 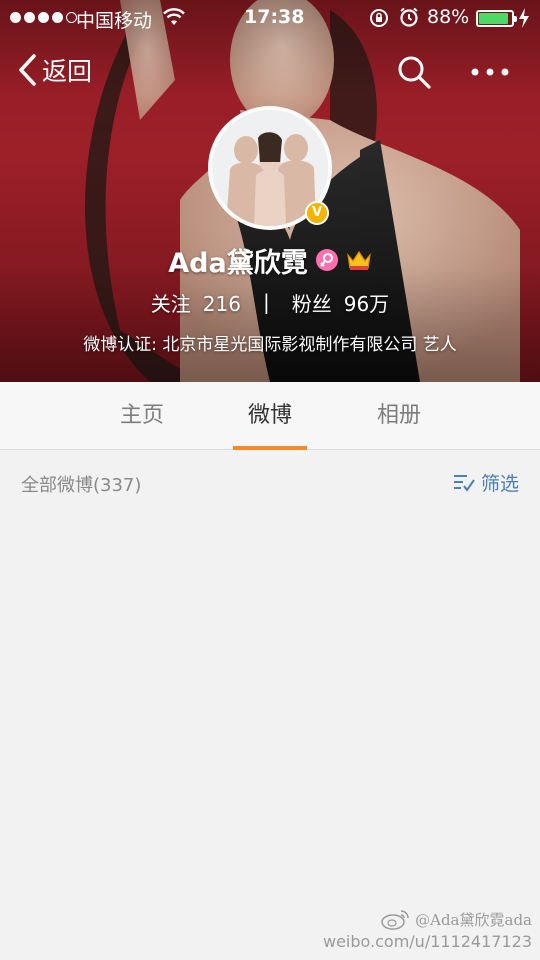 I want to click on following-count: 216, so click(x=221, y=303).